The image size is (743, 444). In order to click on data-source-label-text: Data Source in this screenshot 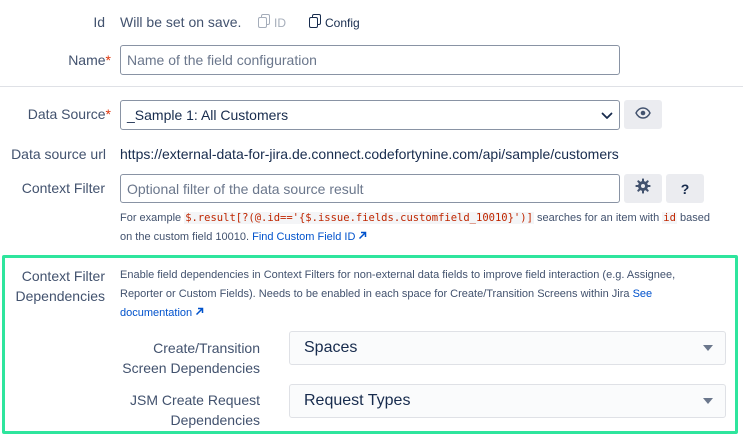, I will do `click(66, 114)`.